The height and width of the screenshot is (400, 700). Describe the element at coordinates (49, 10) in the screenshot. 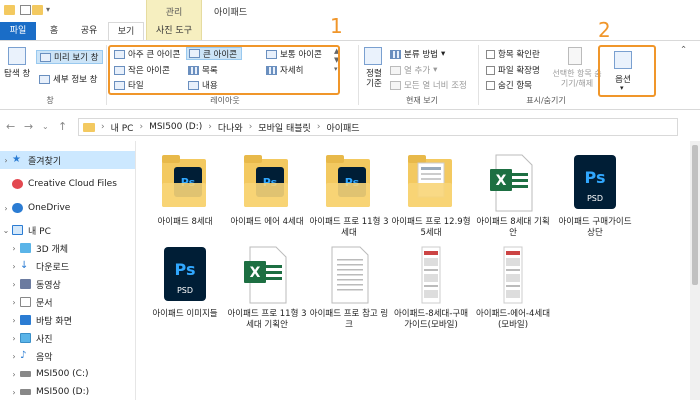

I see `qa-dropdown-icon: ▾` at that location.